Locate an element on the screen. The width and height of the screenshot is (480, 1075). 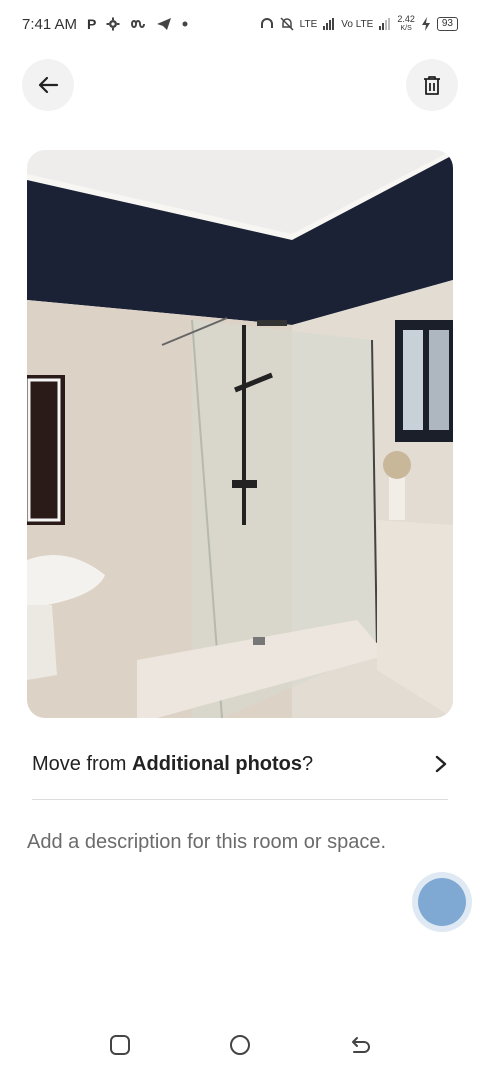
back-icon is located at coordinates (361, 1045).